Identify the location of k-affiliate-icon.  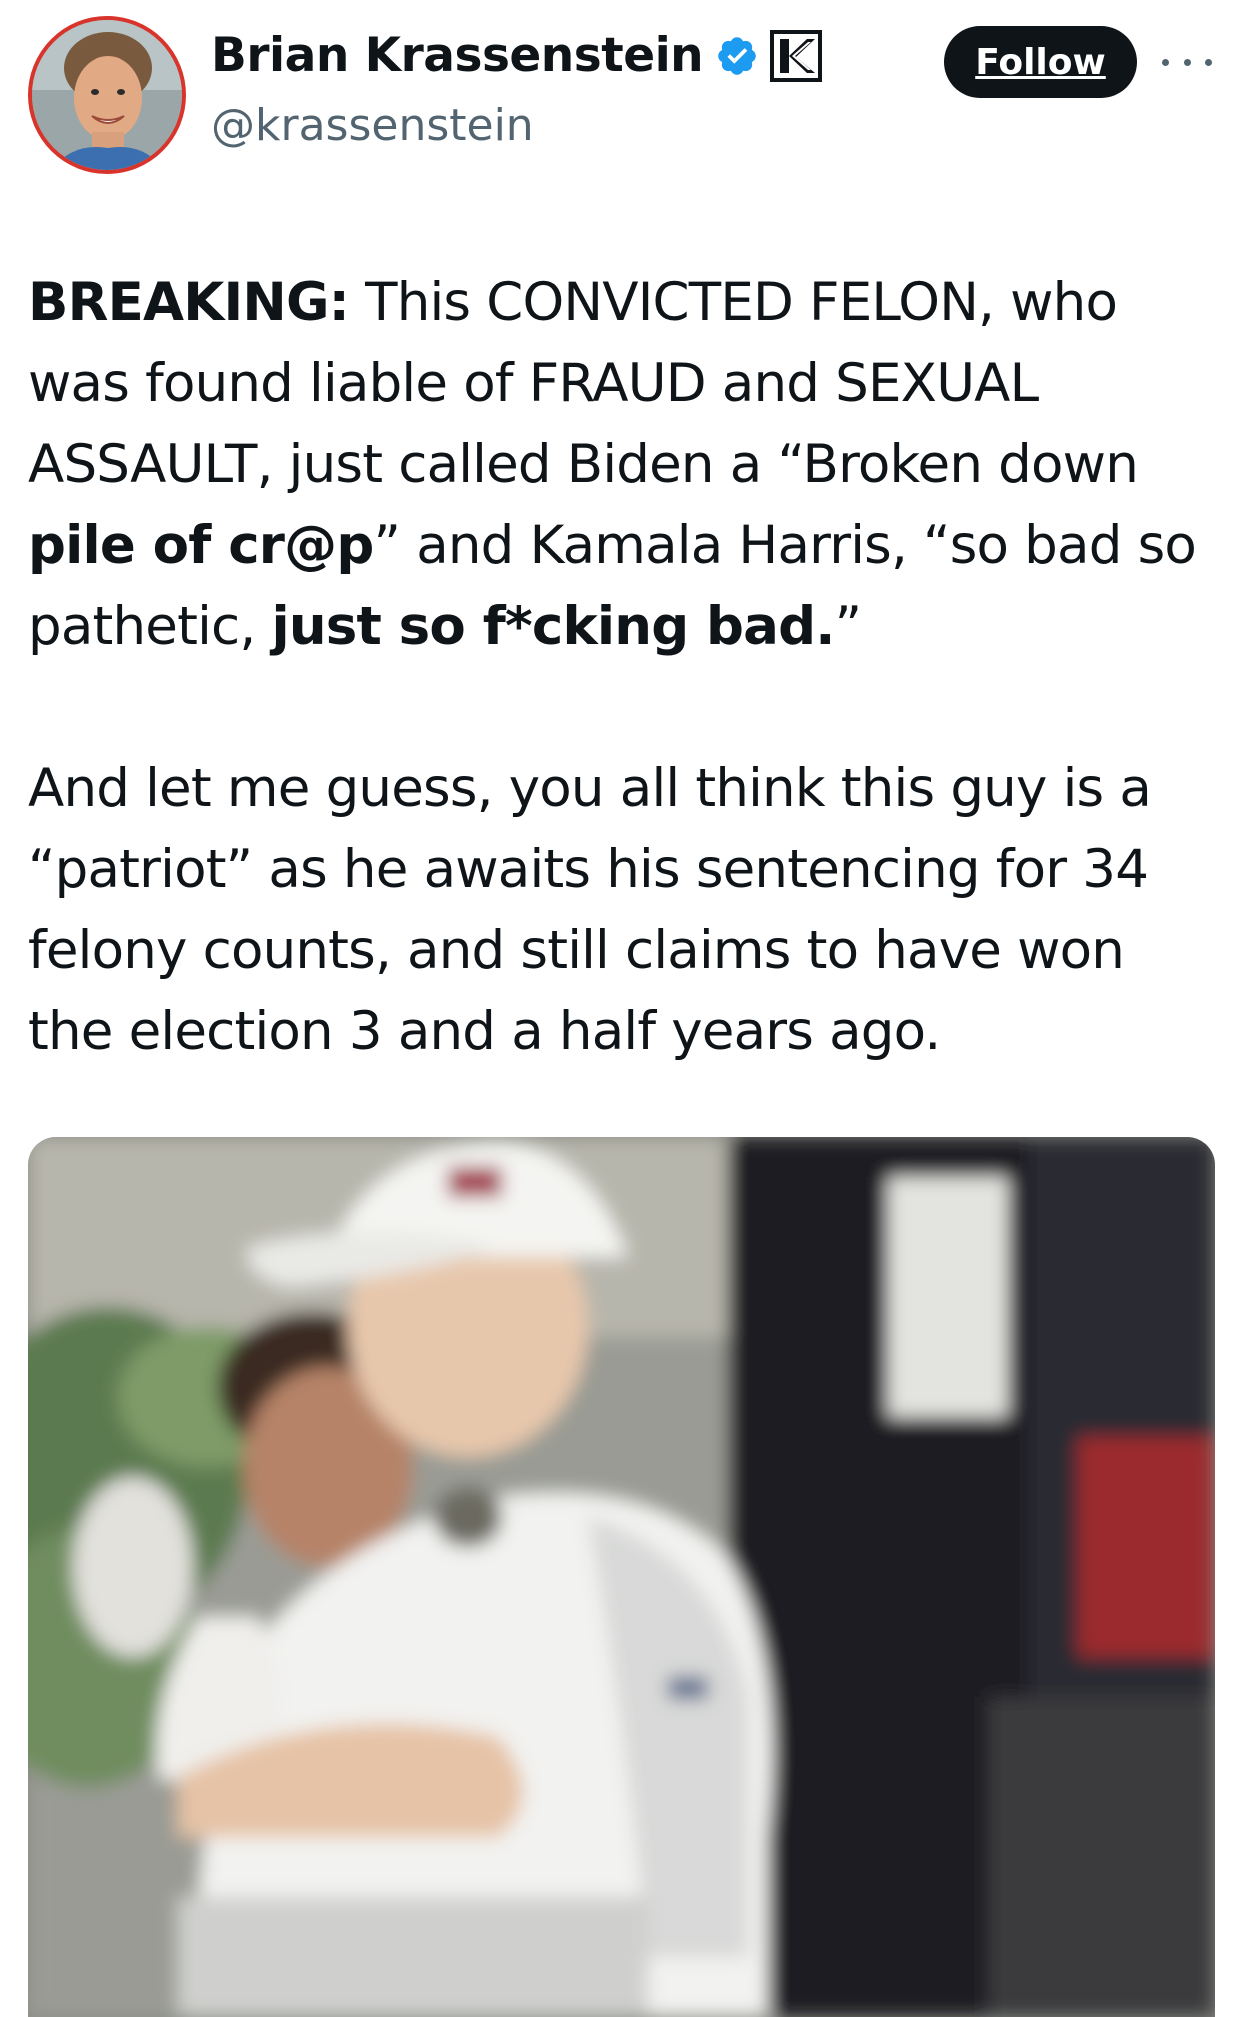
(796, 56).